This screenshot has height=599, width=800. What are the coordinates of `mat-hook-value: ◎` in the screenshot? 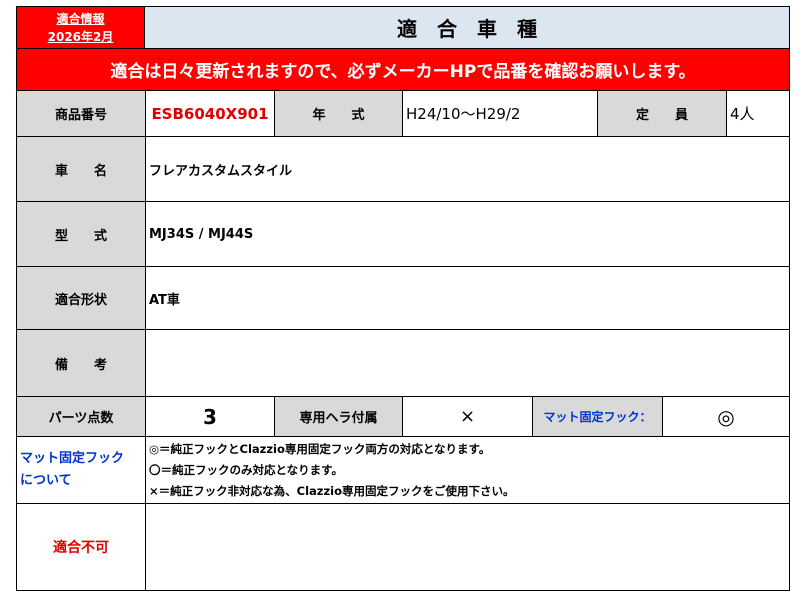 It's located at (726, 416).